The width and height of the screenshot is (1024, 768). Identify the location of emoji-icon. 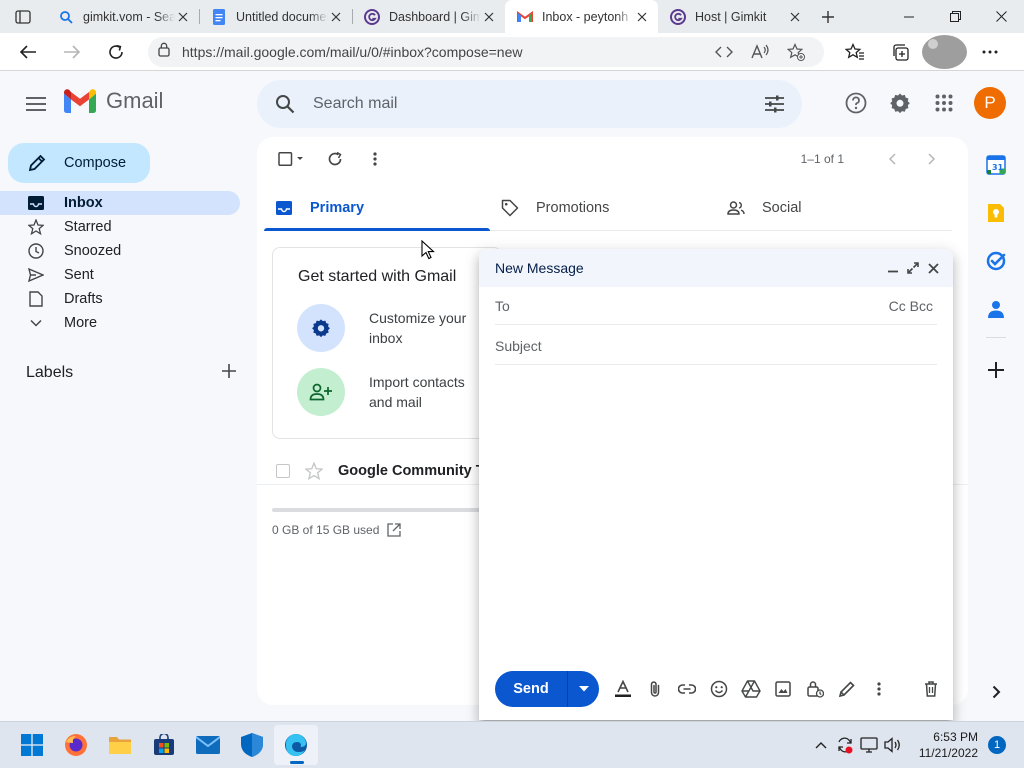
(719, 689).